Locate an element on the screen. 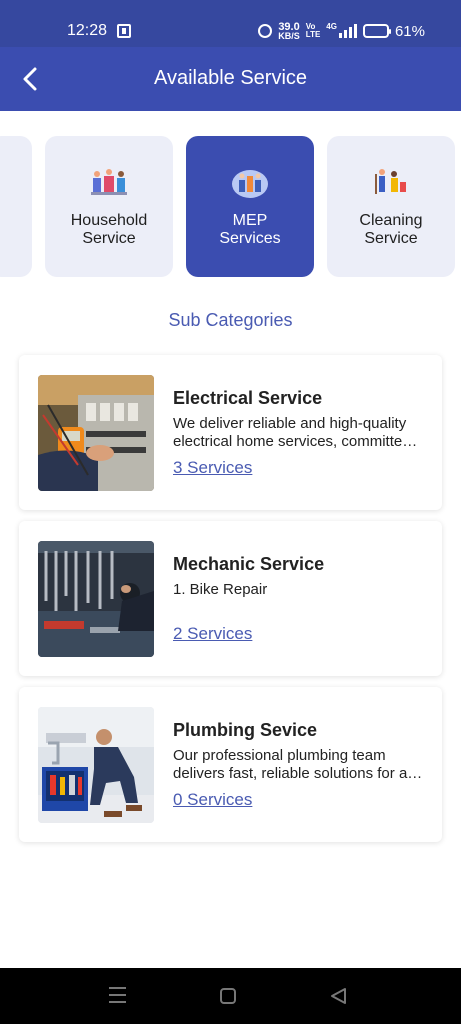  volte-indicator: Vo LTE is located at coordinates (313, 31).